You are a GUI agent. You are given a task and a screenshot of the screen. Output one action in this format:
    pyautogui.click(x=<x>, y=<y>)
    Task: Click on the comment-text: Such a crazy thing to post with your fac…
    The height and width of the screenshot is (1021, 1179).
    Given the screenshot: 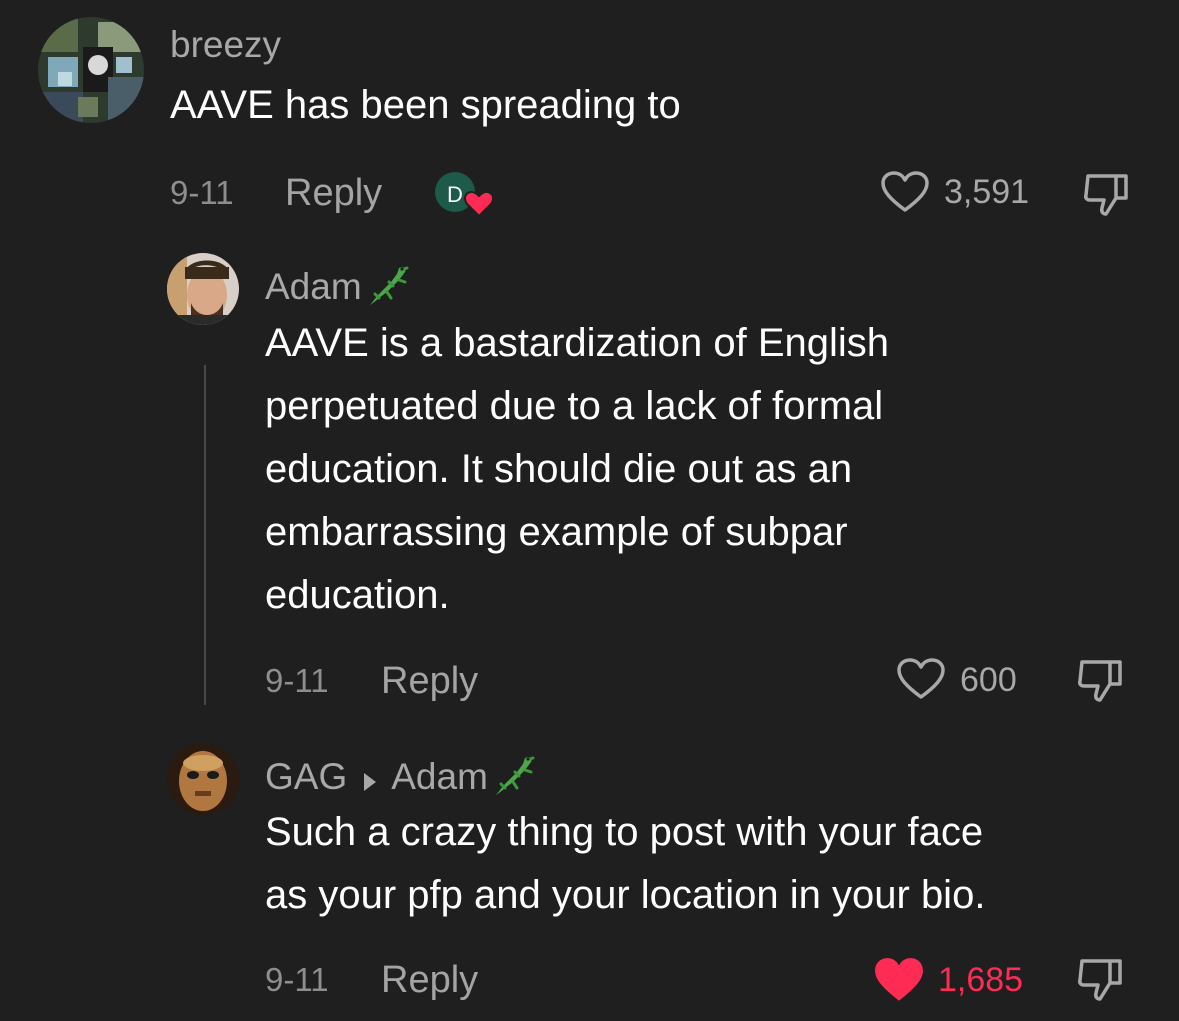 What is the action you would take?
    pyautogui.click(x=625, y=864)
    